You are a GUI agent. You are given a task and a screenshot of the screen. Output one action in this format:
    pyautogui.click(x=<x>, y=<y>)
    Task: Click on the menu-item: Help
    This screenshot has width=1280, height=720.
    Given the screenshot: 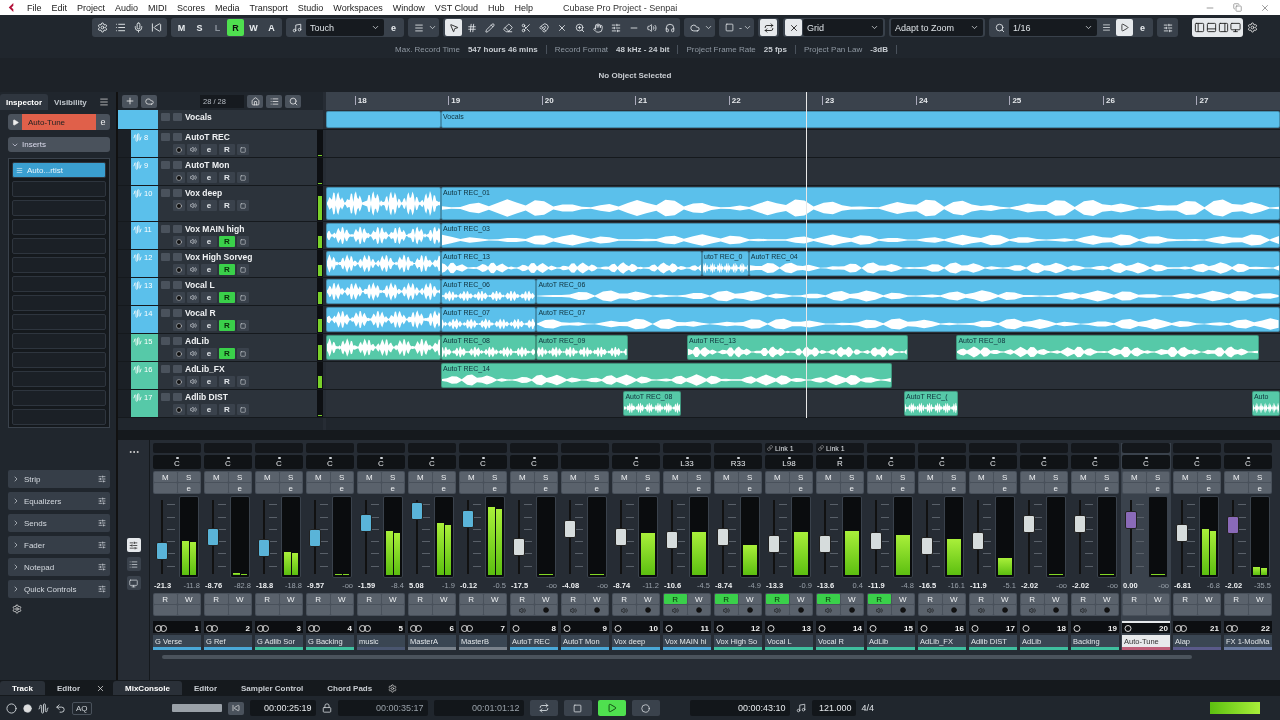 What is the action you would take?
    pyautogui.click(x=524, y=7)
    